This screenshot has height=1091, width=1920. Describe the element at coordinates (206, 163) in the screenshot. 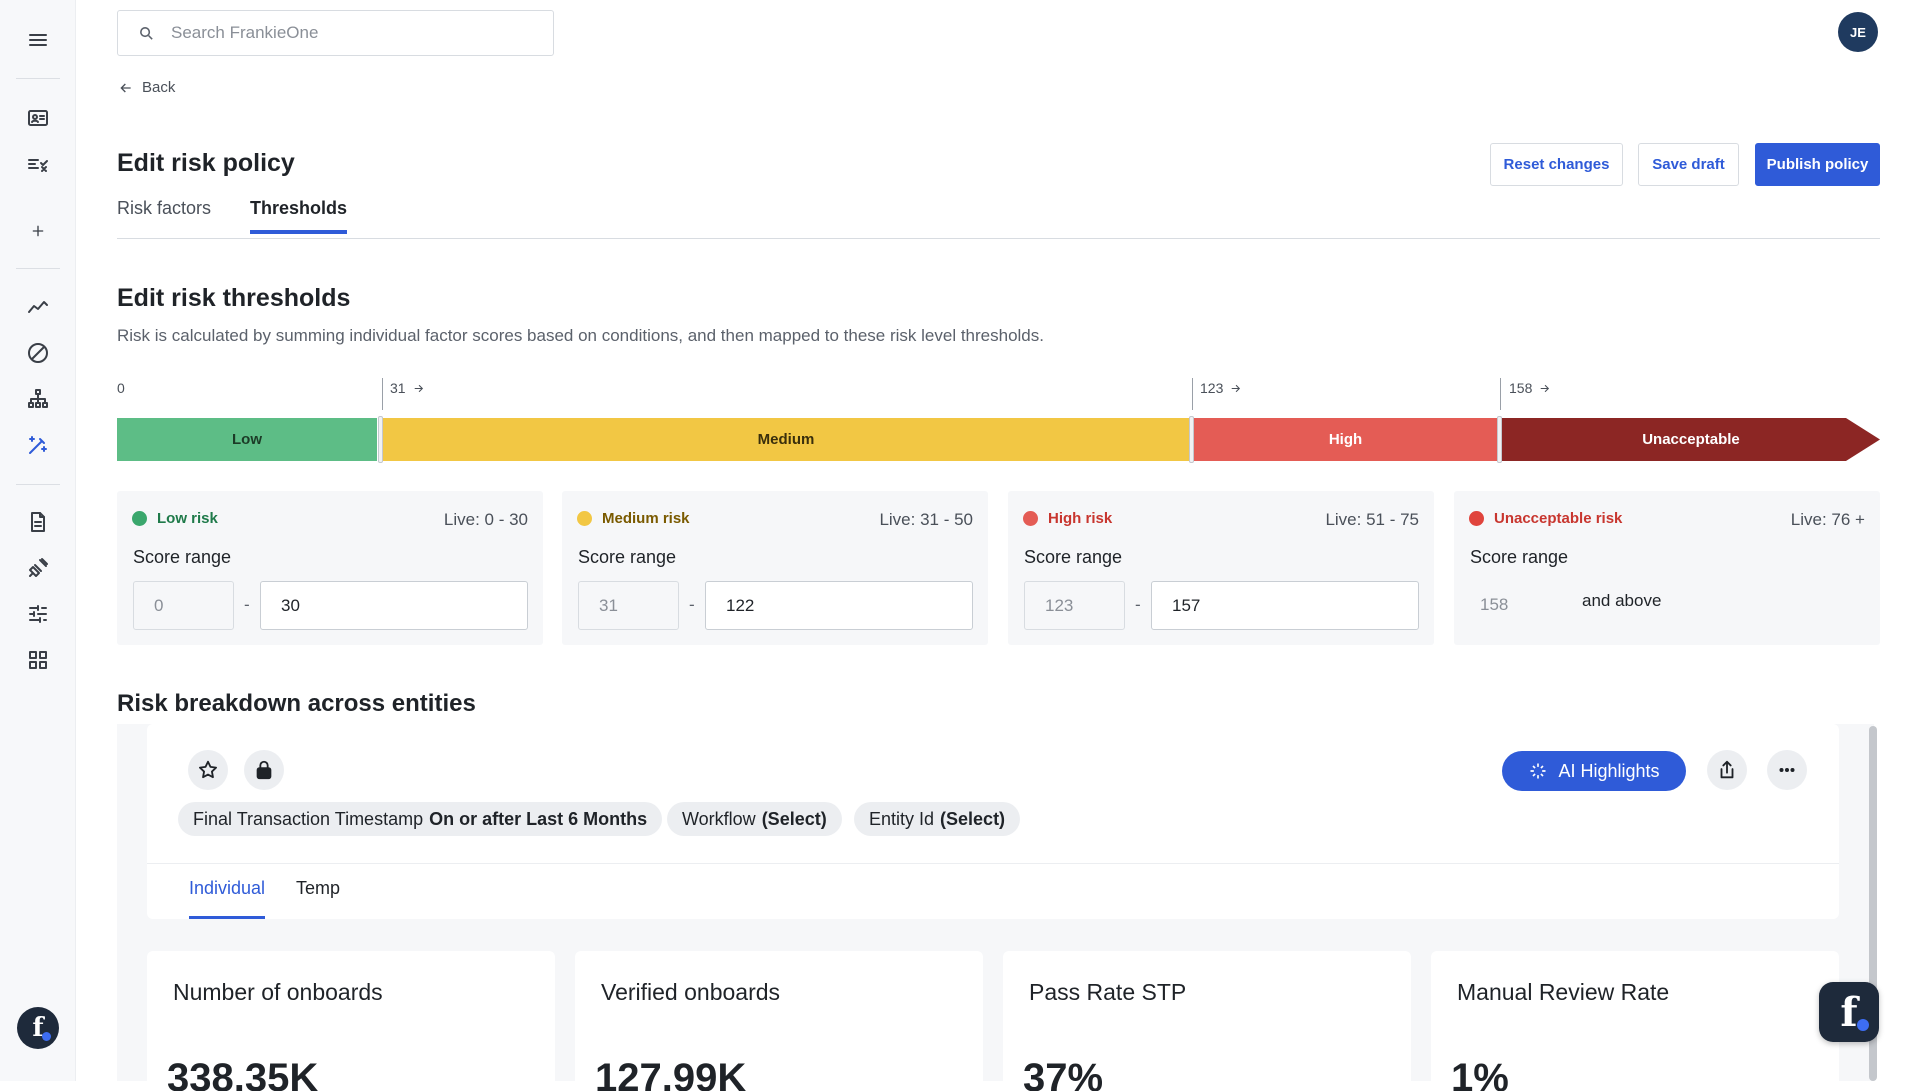

I see `page-title: Edit risk policy` at that location.